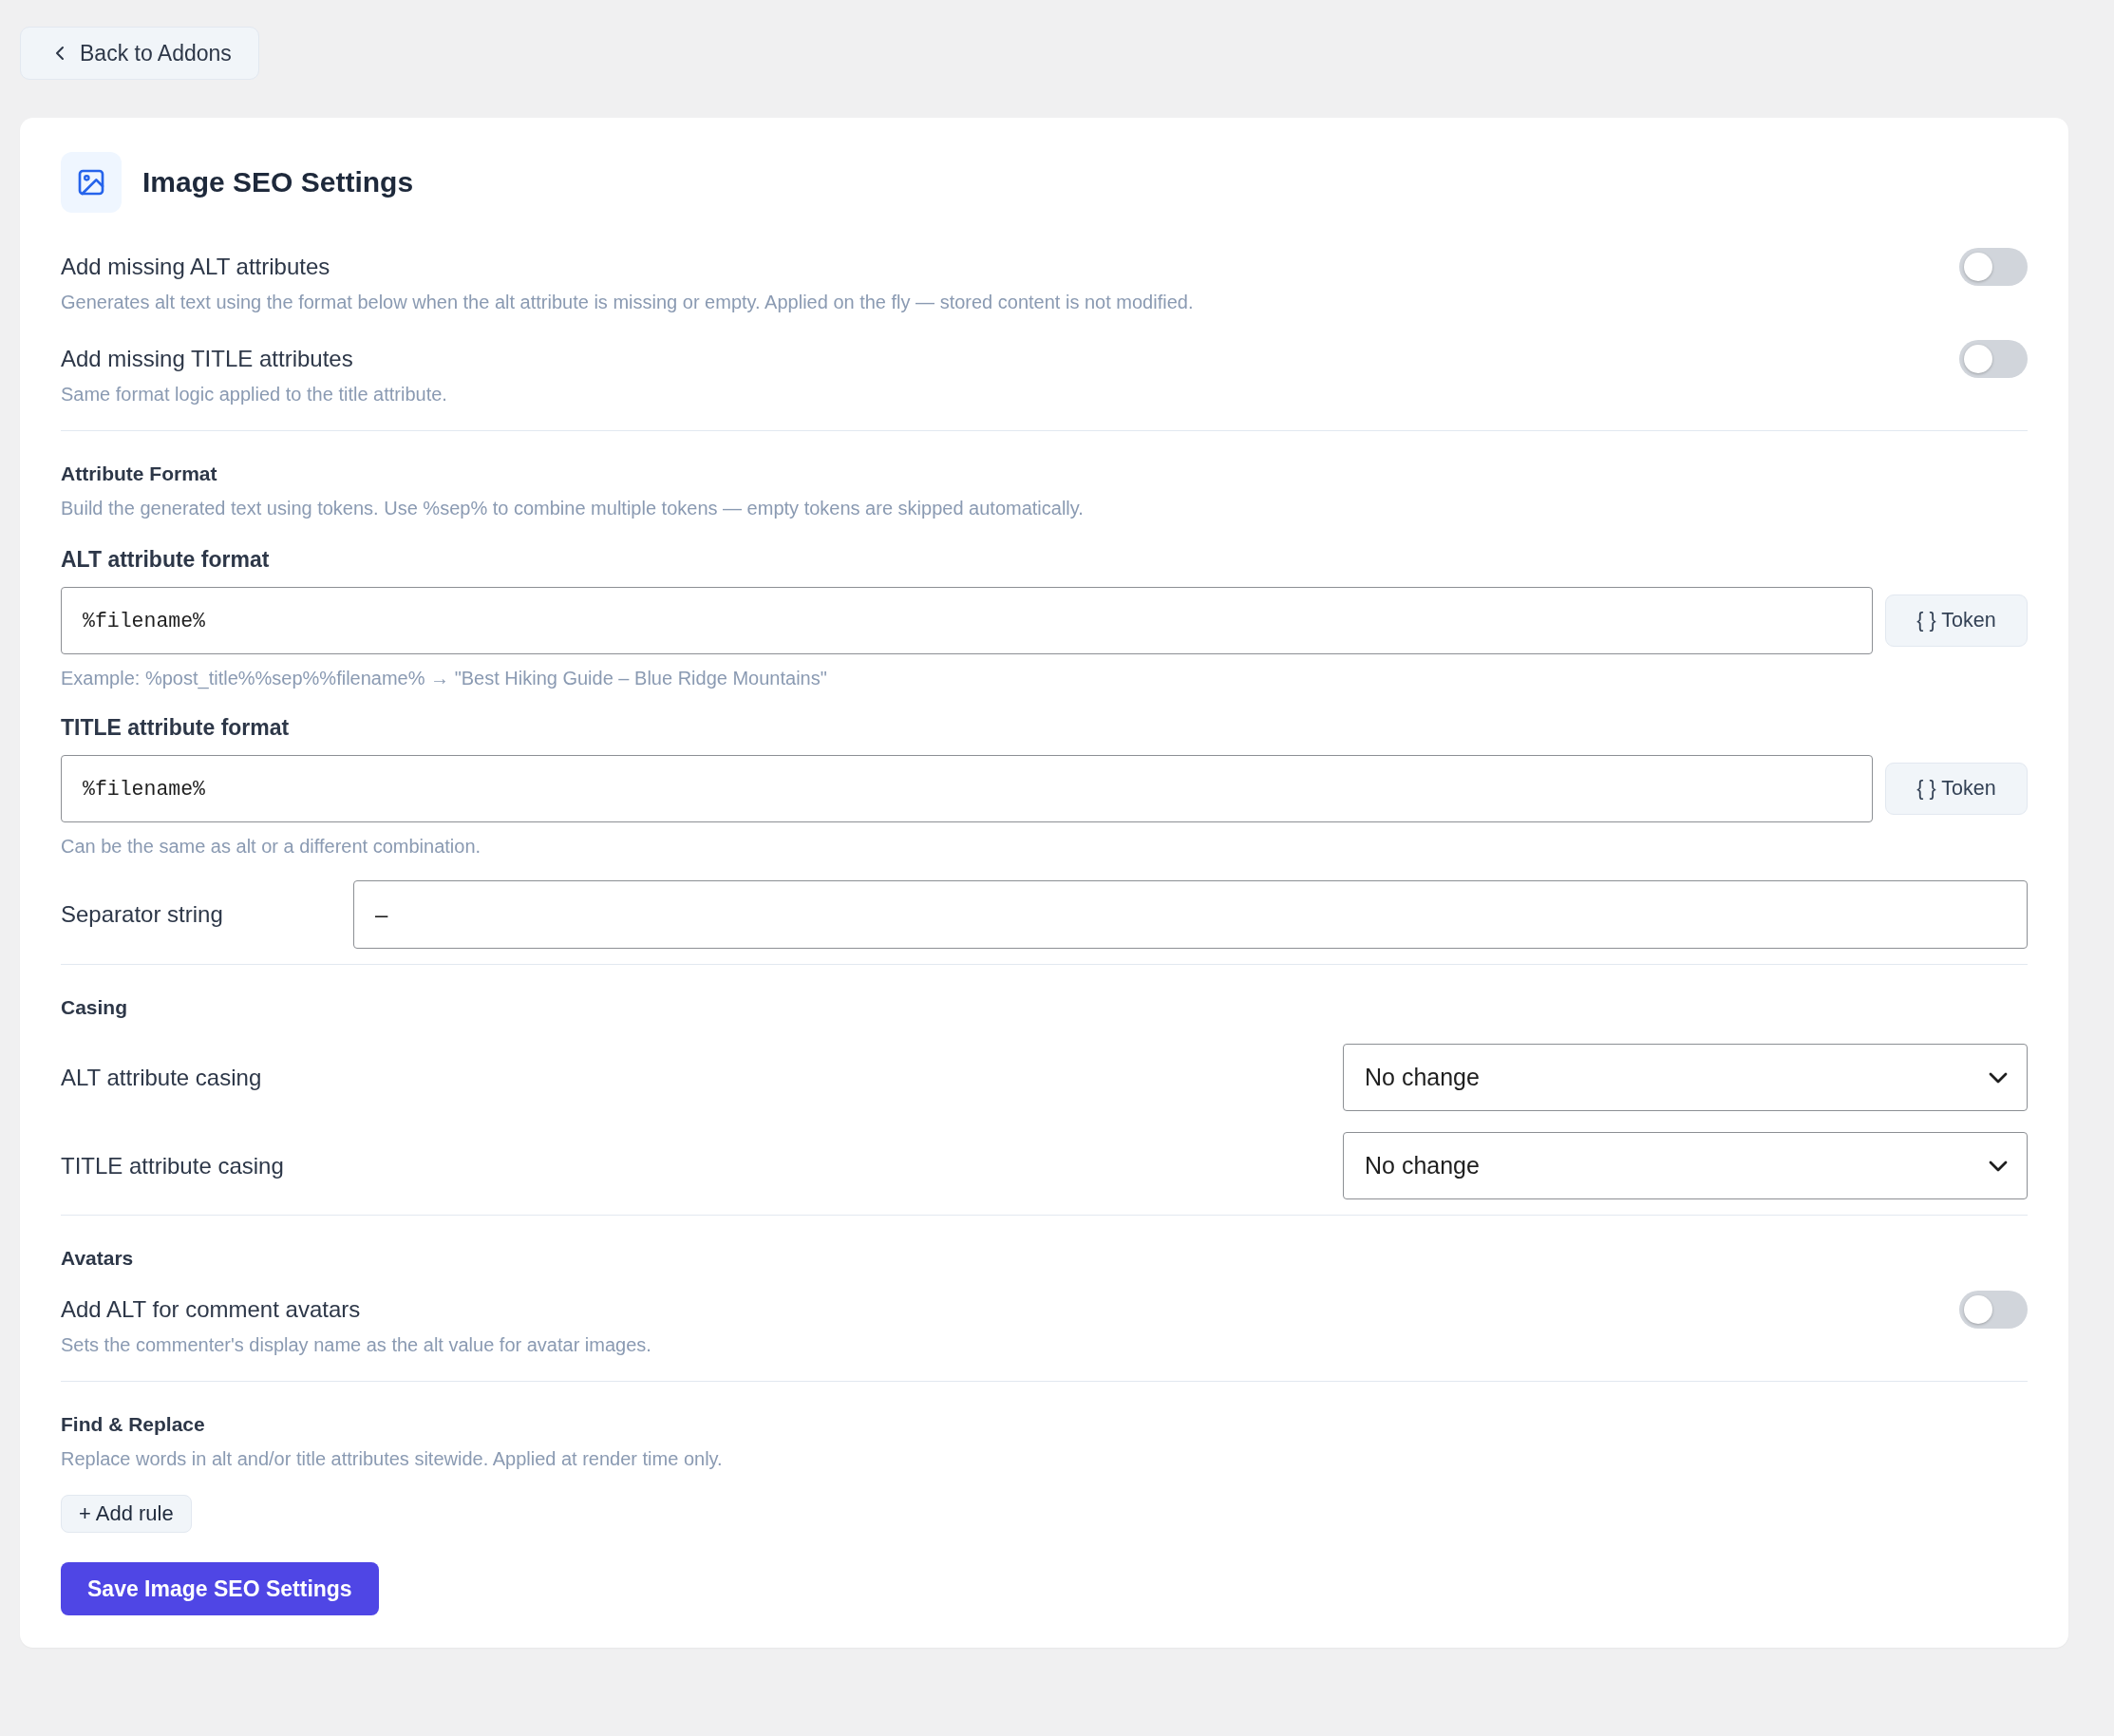 The image size is (2114, 1736). What do you see at coordinates (207, 359) in the screenshot?
I see `setting-label: Add missing TITLE attributes` at bounding box center [207, 359].